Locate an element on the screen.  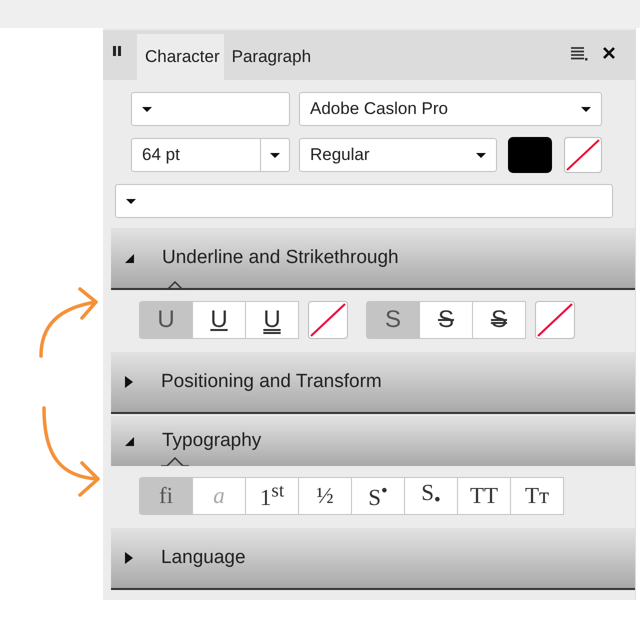
section-header: Typography is located at coordinates (373, 441).